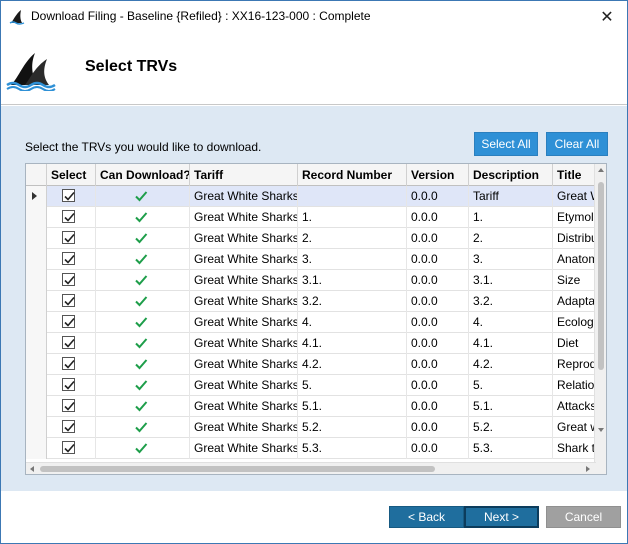 This screenshot has width=628, height=544. What do you see at coordinates (352, 364) in the screenshot?
I see `record-number-cell: 4.2.` at bounding box center [352, 364].